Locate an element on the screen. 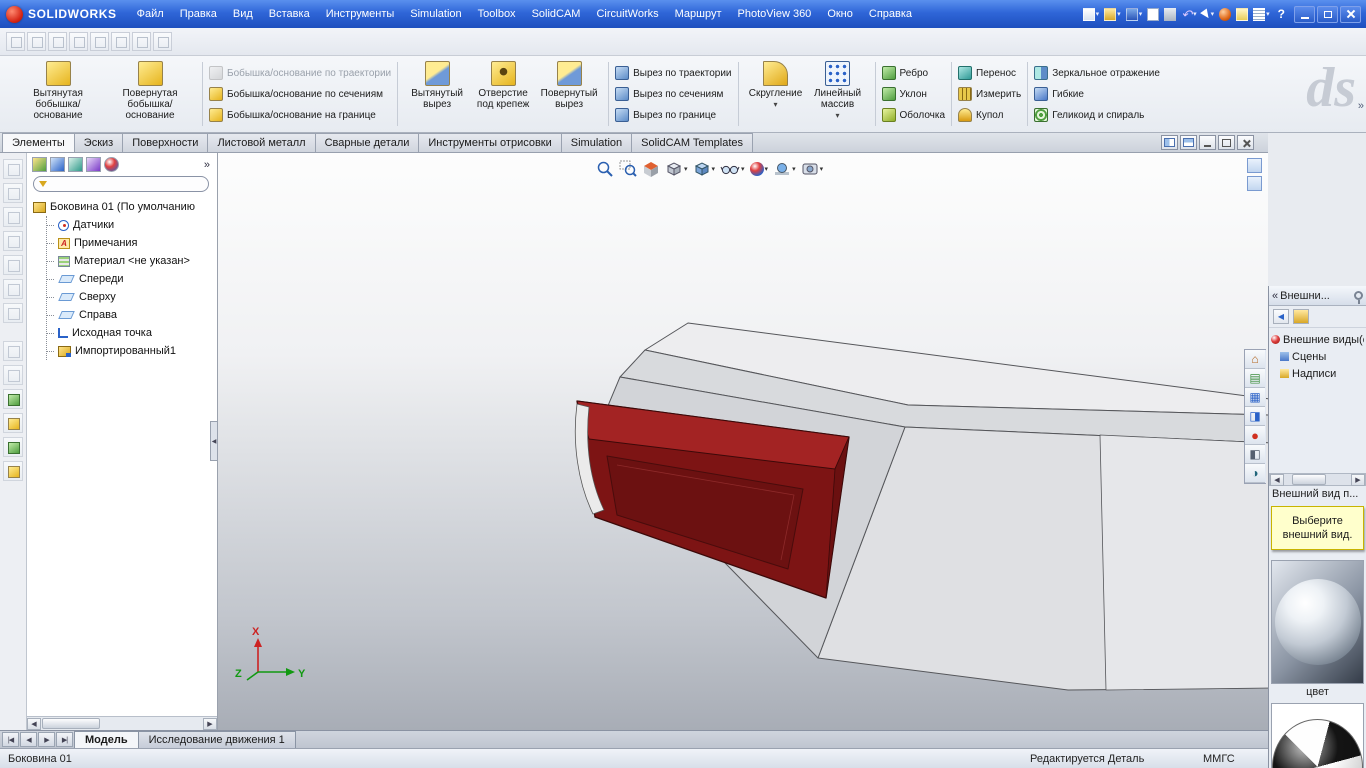  boundary-boss-button: Бобышка/основание на границе is located at coordinates (300, 115).